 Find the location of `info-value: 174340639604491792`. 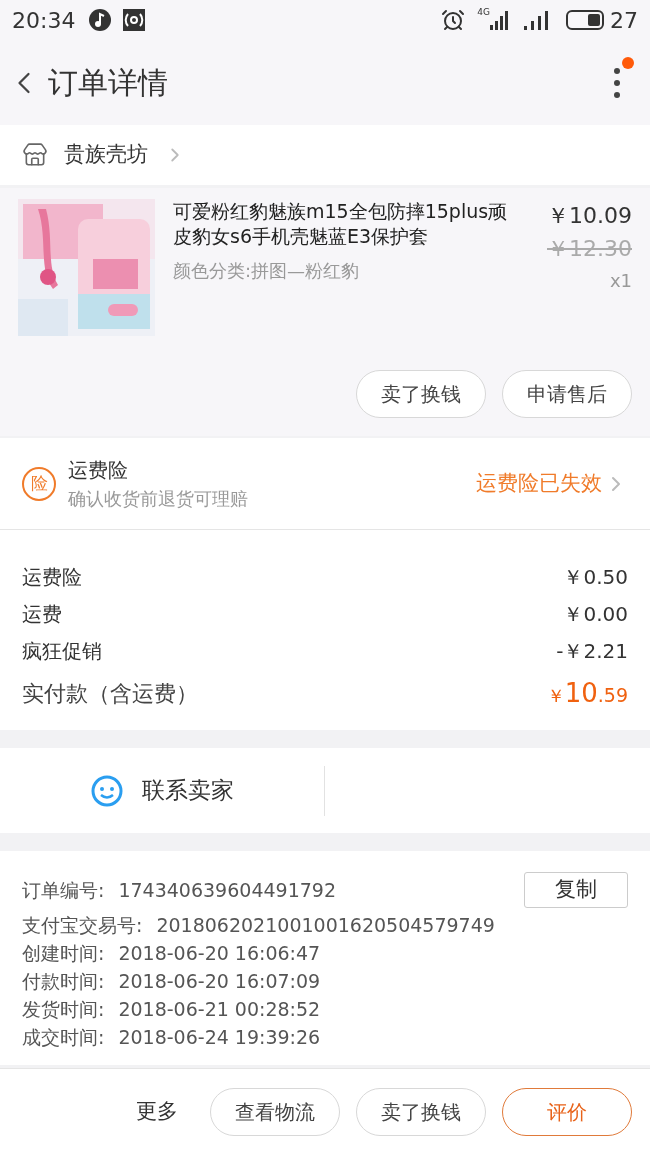

info-value: 174340639604491792 is located at coordinates (227, 890).